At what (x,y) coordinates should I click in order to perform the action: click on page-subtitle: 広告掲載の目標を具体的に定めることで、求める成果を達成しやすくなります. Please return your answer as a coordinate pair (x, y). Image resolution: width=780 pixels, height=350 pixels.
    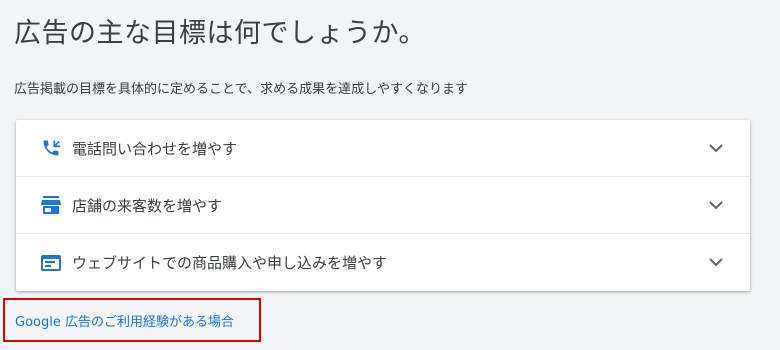
    Looking at the image, I should click on (241, 89).